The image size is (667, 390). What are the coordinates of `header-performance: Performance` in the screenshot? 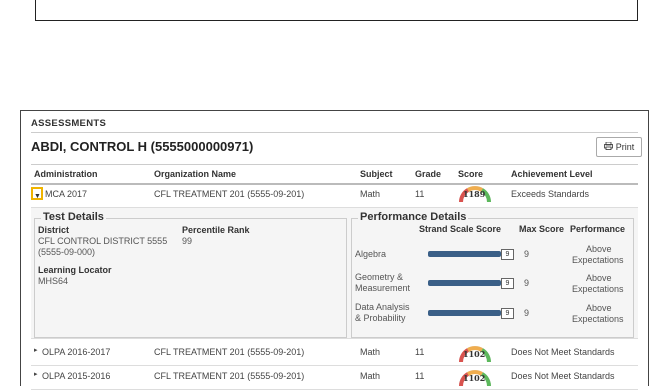 It's located at (598, 229).